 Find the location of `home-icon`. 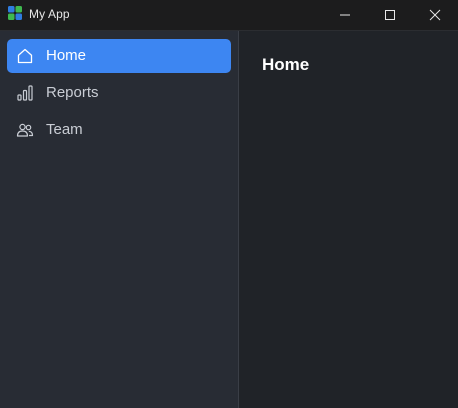

home-icon is located at coordinates (25, 56).